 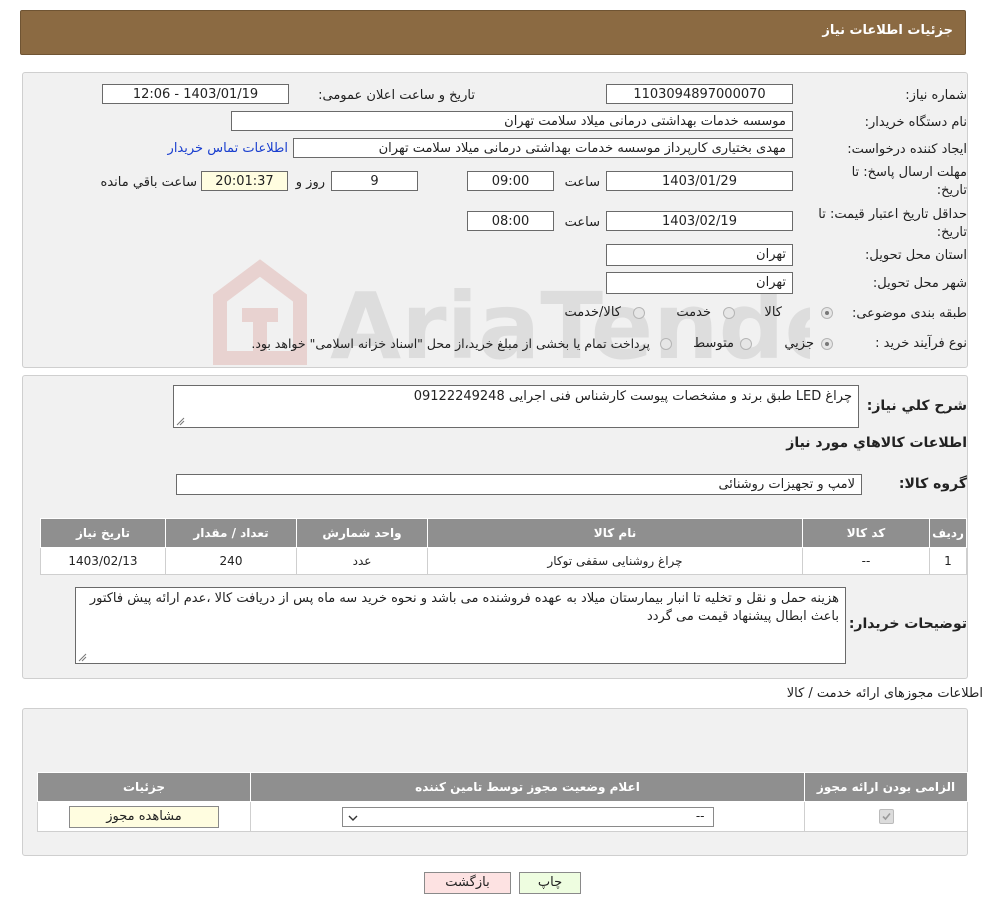 What do you see at coordinates (310, 182) in the screenshot?
I see `days-label: روز و` at bounding box center [310, 182].